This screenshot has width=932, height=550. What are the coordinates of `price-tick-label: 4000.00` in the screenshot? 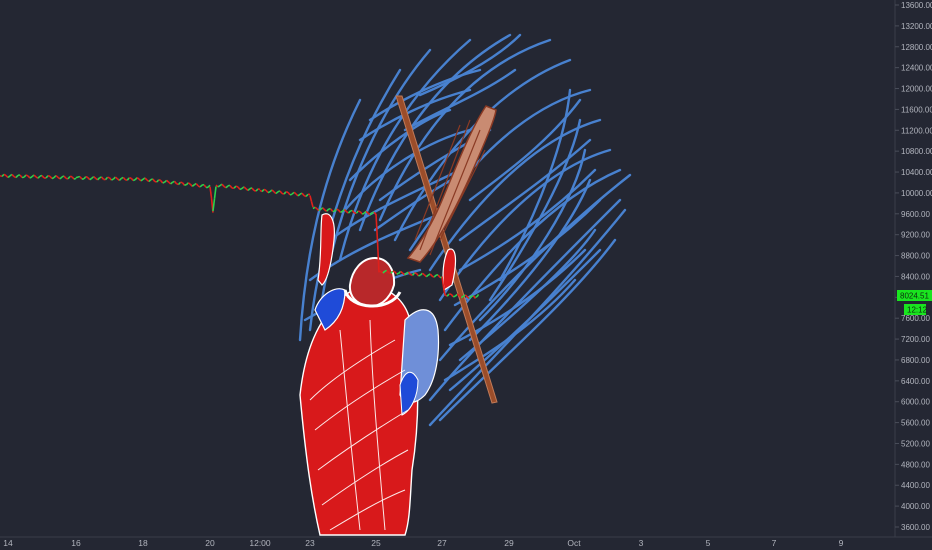 It's located at (915, 506).